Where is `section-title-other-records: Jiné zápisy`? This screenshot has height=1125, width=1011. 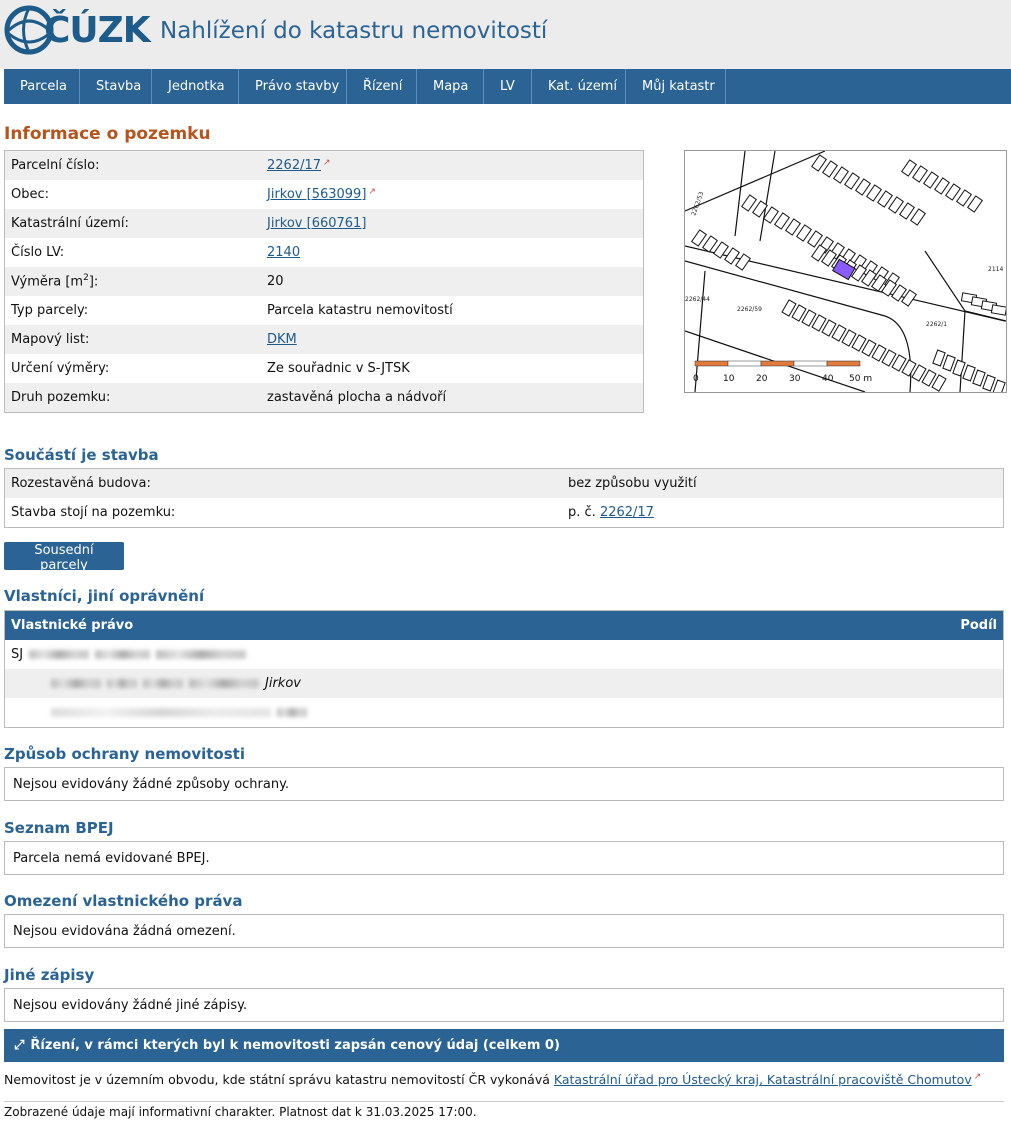
section-title-other-records: Jiné zápisy is located at coordinates (49, 975).